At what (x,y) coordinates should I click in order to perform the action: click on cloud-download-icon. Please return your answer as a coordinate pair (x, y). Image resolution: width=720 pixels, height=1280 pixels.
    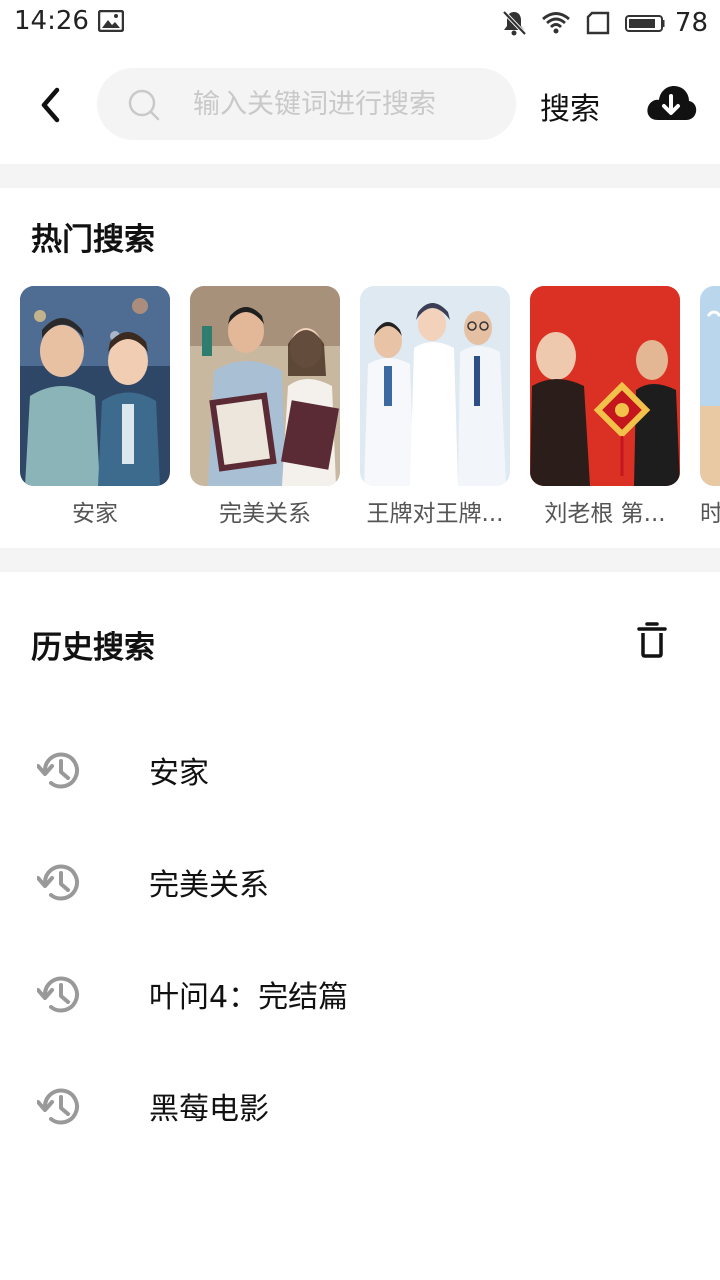
    Looking at the image, I should click on (671, 105).